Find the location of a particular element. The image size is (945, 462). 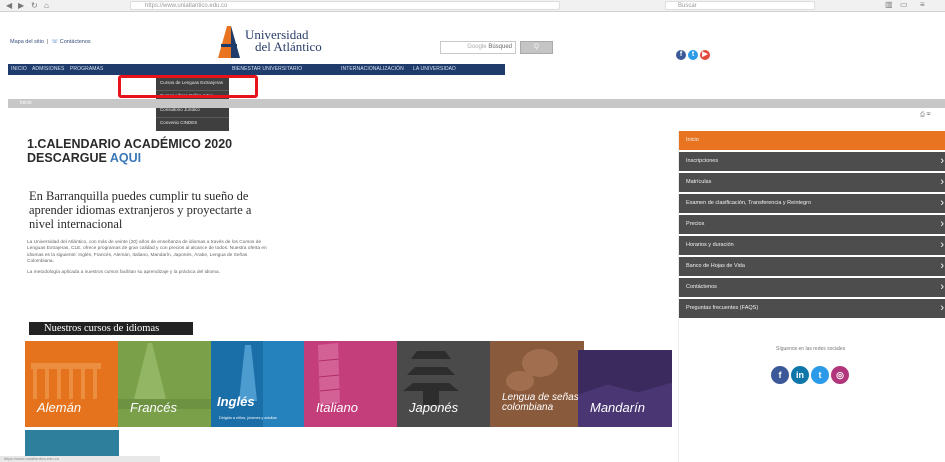

library-icon: ▥ is located at coordinates (889, 4).